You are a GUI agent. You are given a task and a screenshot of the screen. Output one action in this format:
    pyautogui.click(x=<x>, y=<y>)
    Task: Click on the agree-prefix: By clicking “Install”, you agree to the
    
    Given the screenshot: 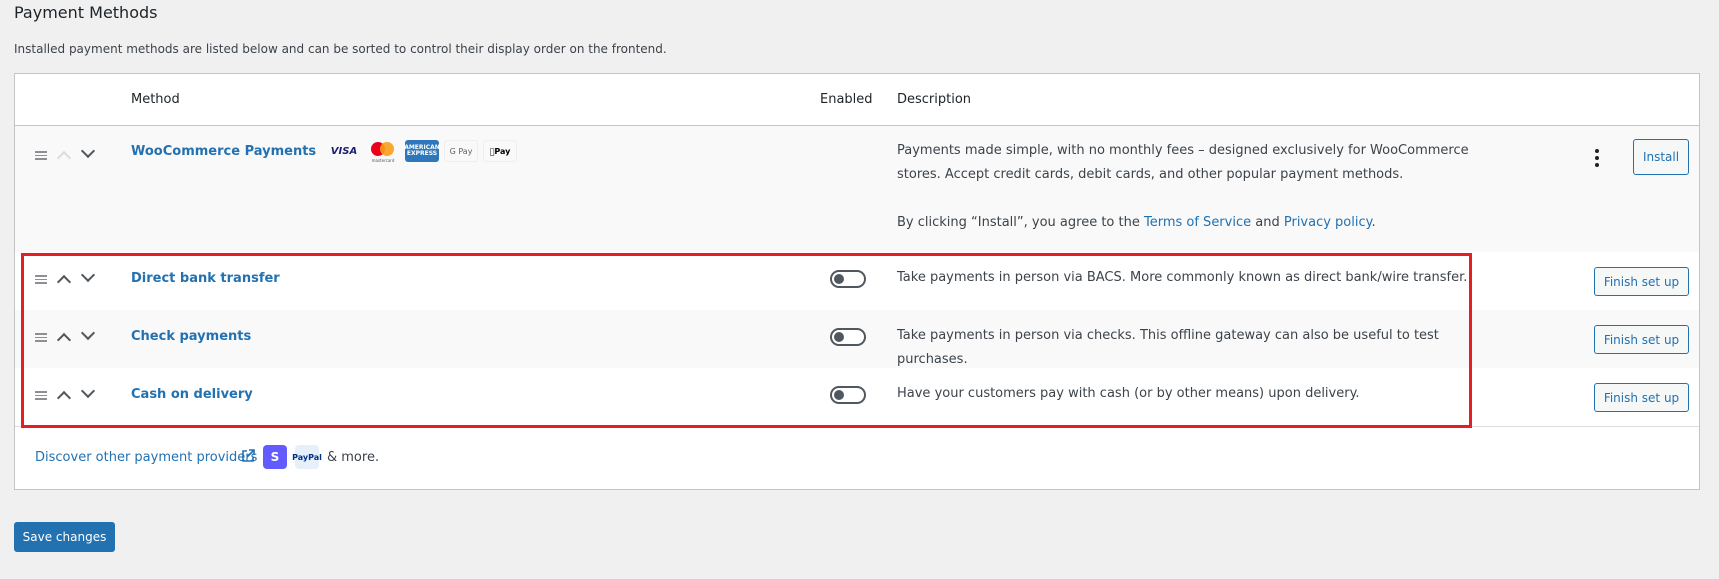 What is the action you would take?
    pyautogui.click(x=1018, y=222)
    